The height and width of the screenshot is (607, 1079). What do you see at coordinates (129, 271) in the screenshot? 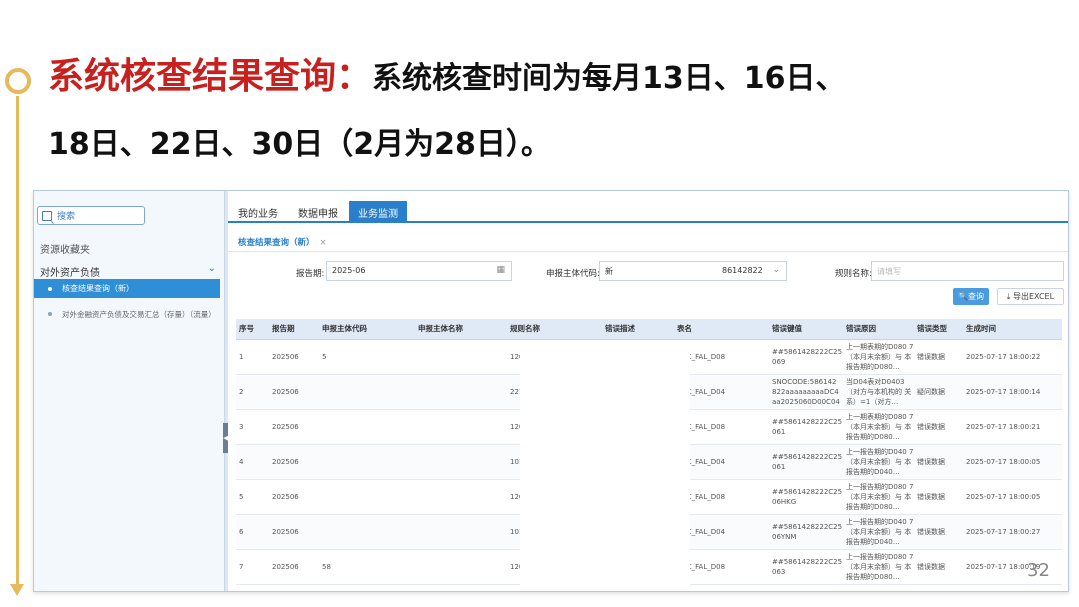
I see `sidebar-group-foreign-assets: 对外资产负债 ⌄` at bounding box center [129, 271].